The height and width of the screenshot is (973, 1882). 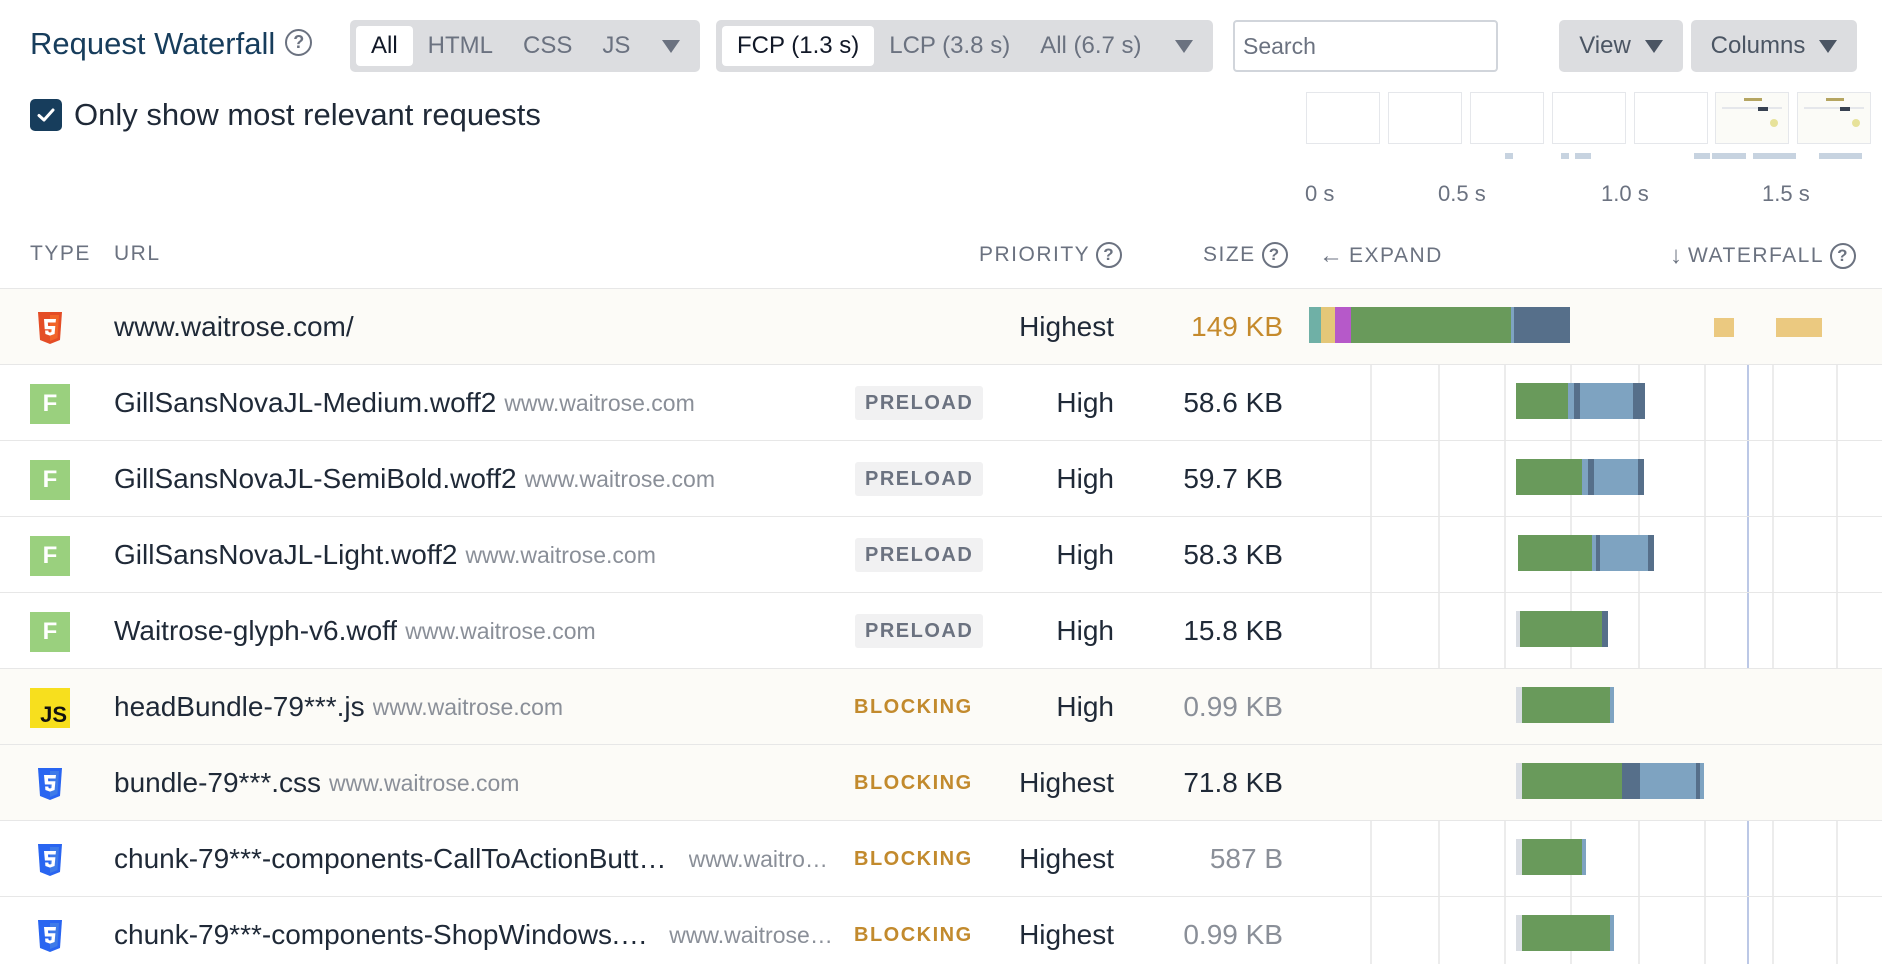 What do you see at coordinates (137, 254) in the screenshot?
I see `col-url: URL` at bounding box center [137, 254].